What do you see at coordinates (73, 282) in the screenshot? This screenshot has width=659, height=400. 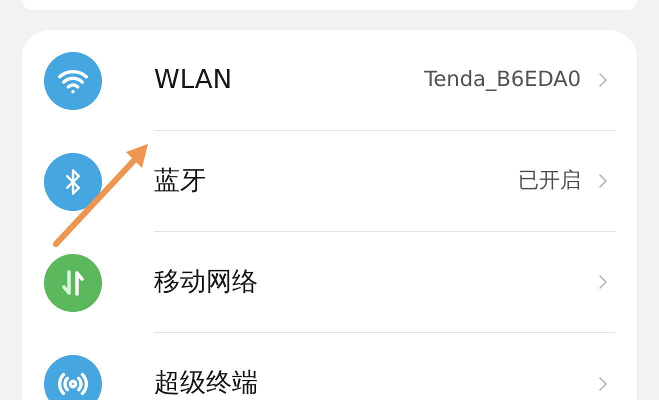 I see `up-down-arrows-icon` at bounding box center [73, 282].